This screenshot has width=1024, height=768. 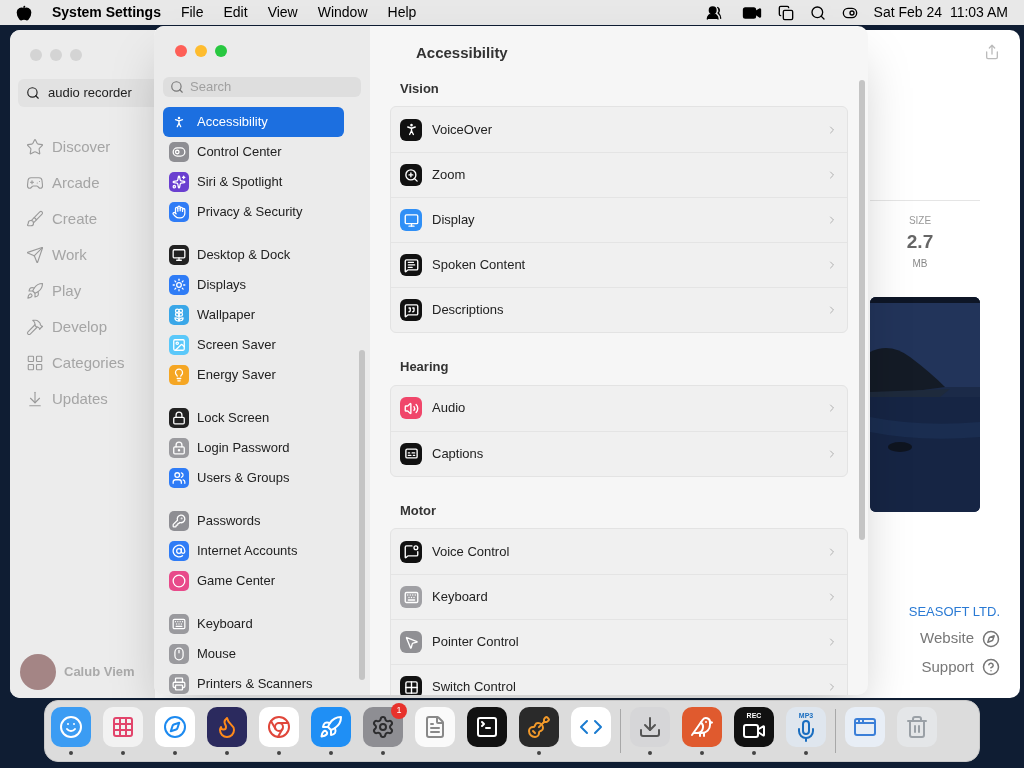 What do you see at coordinates (865, 727) in the screenshot?
I see `window-icon` at bounding box center [865, 727].